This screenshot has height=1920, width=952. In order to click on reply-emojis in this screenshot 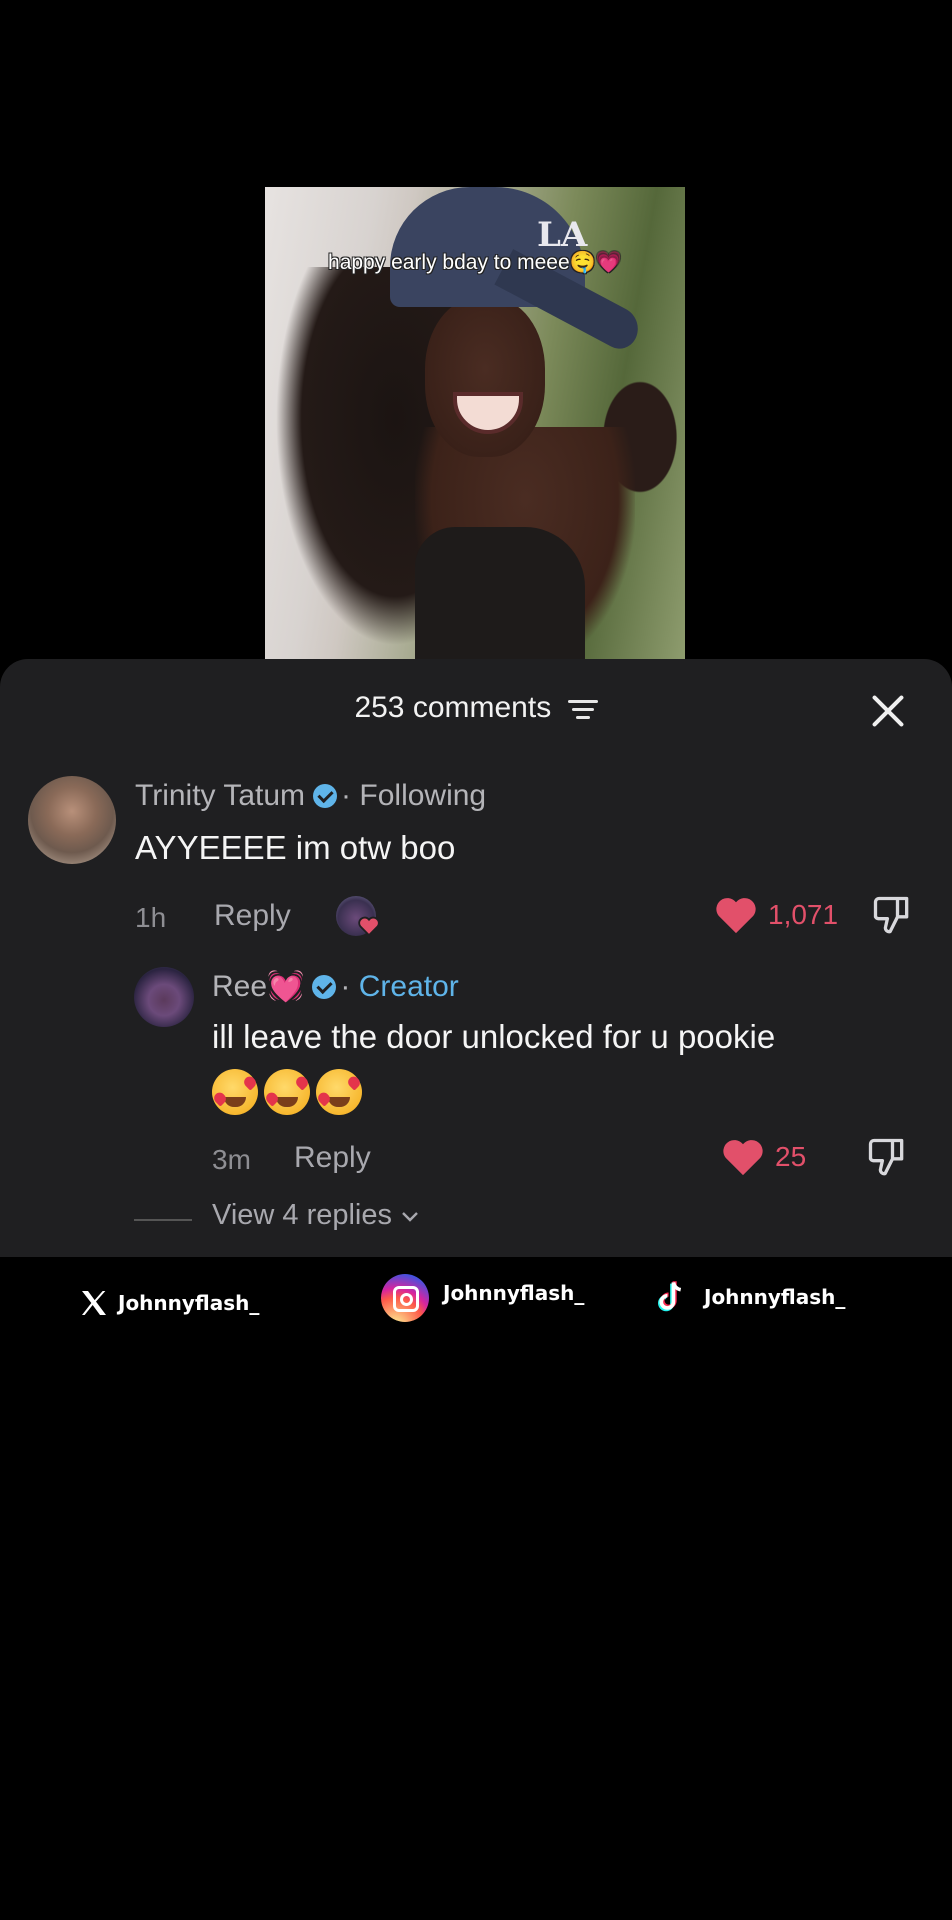, I will do `click(287, 1092)`.